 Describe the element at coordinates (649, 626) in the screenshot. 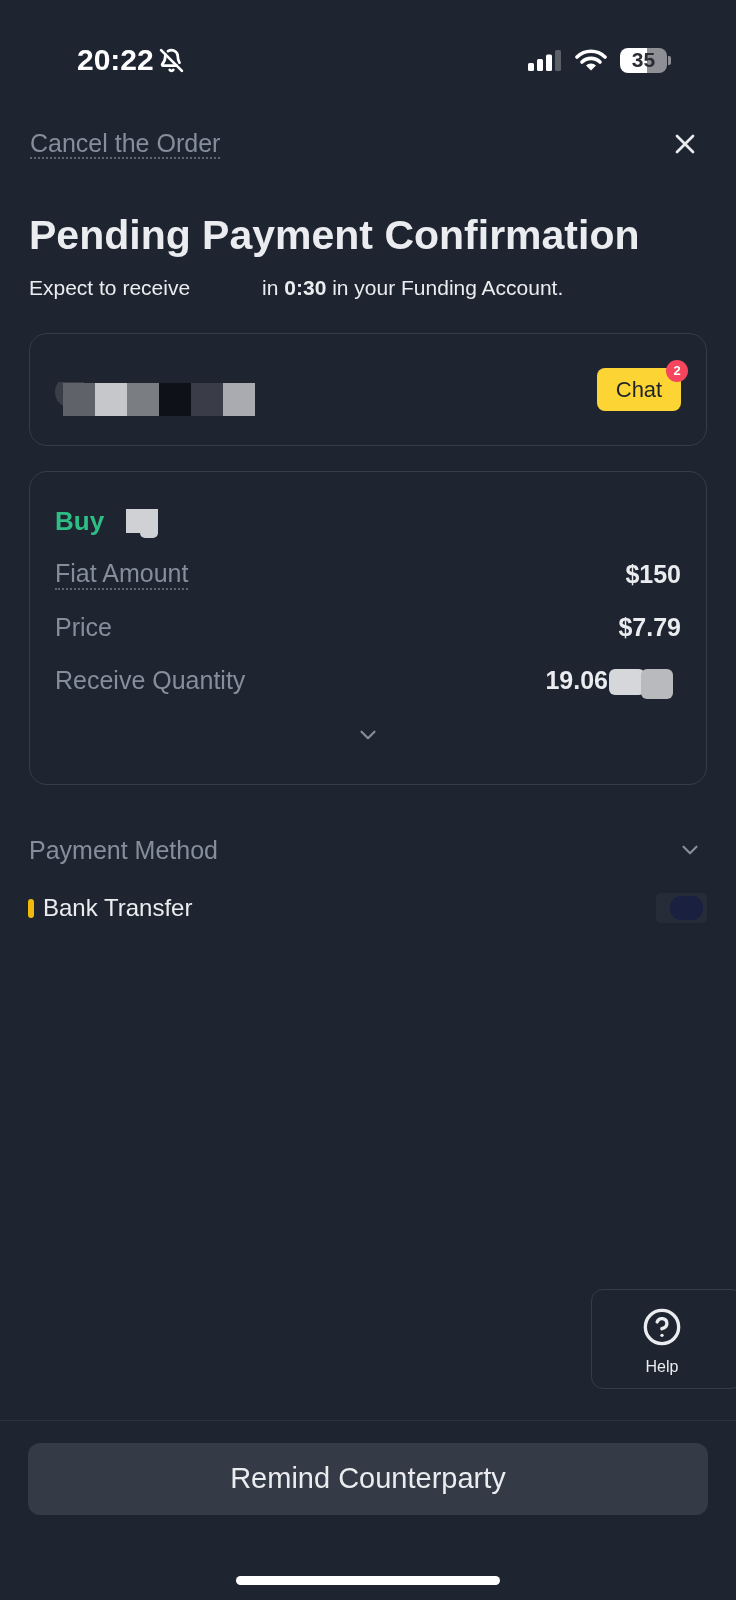

I see `detail-value: $7.79` at that location.